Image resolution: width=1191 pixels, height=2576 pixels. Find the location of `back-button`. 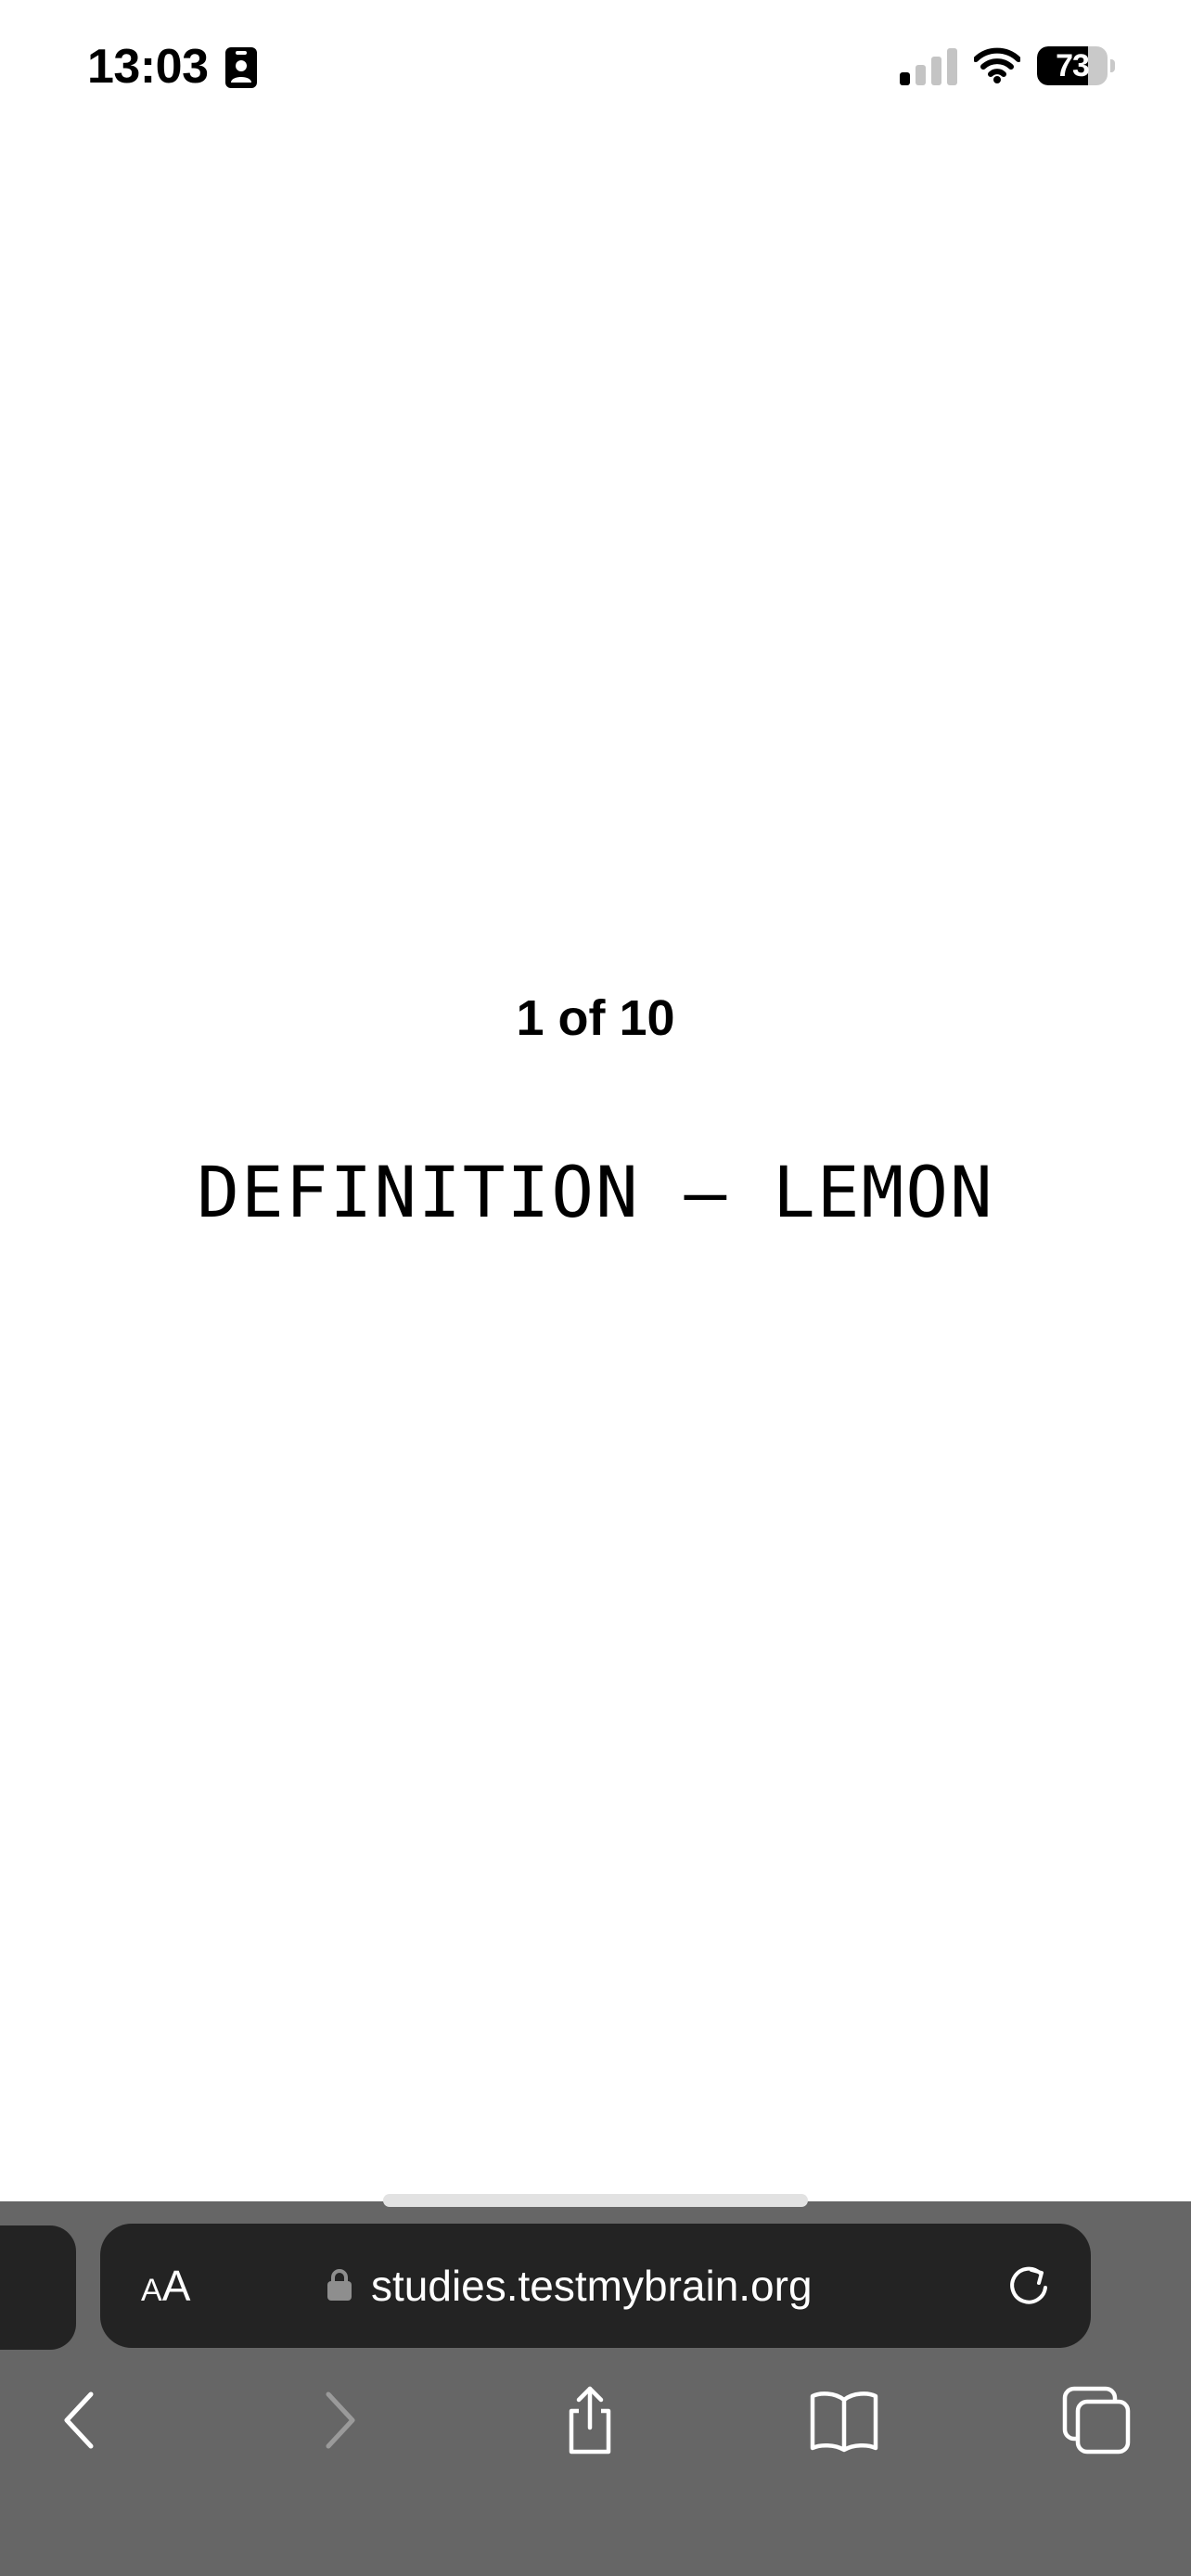

back-button is located at coordinates (80, 2420).